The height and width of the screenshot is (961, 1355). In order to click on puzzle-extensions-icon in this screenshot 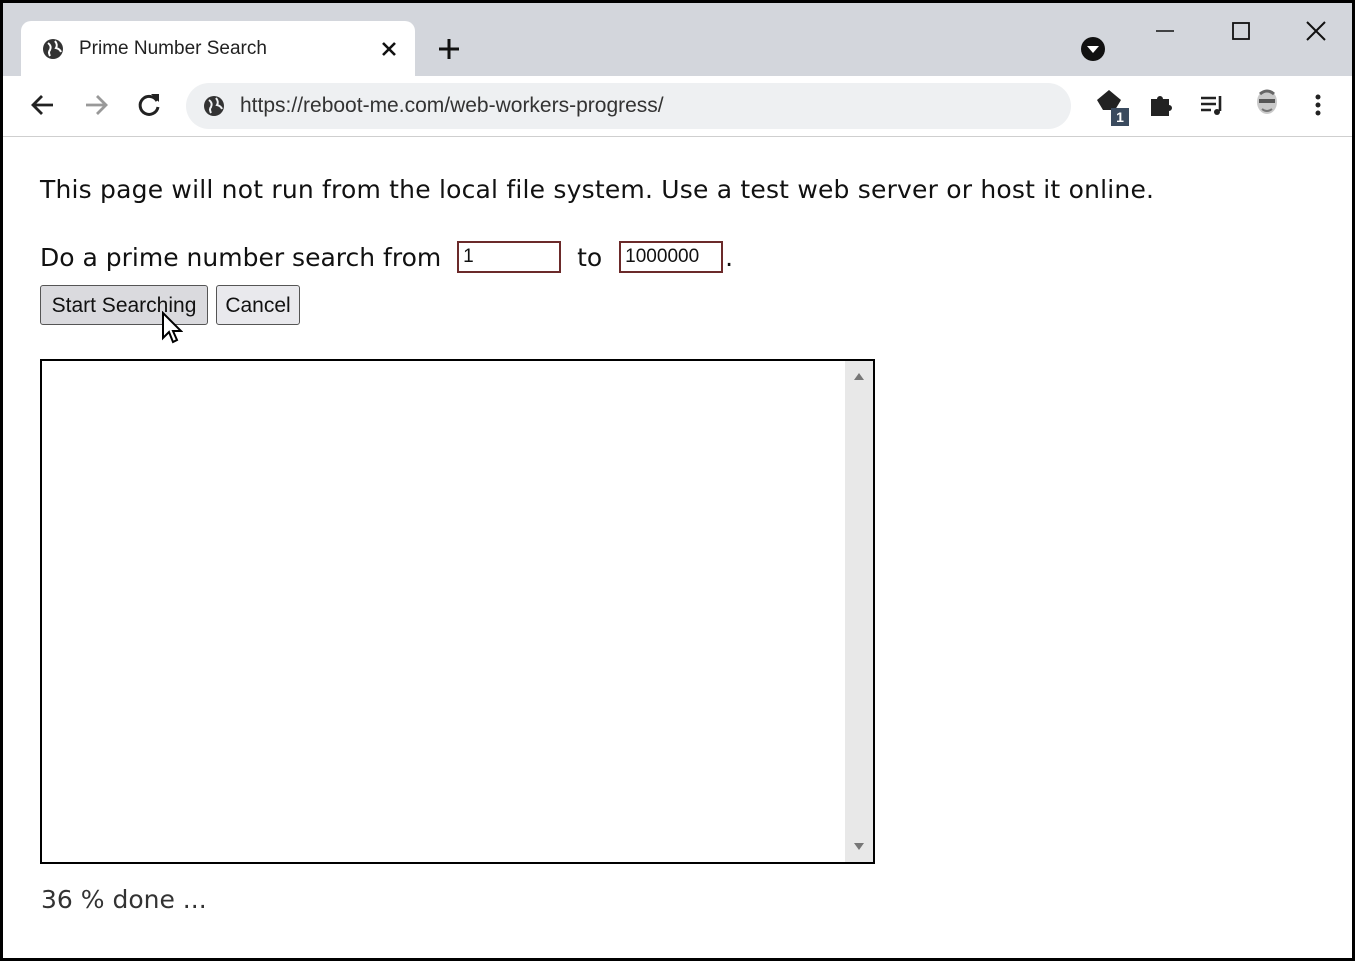, I will do `click(1161, 105)`.